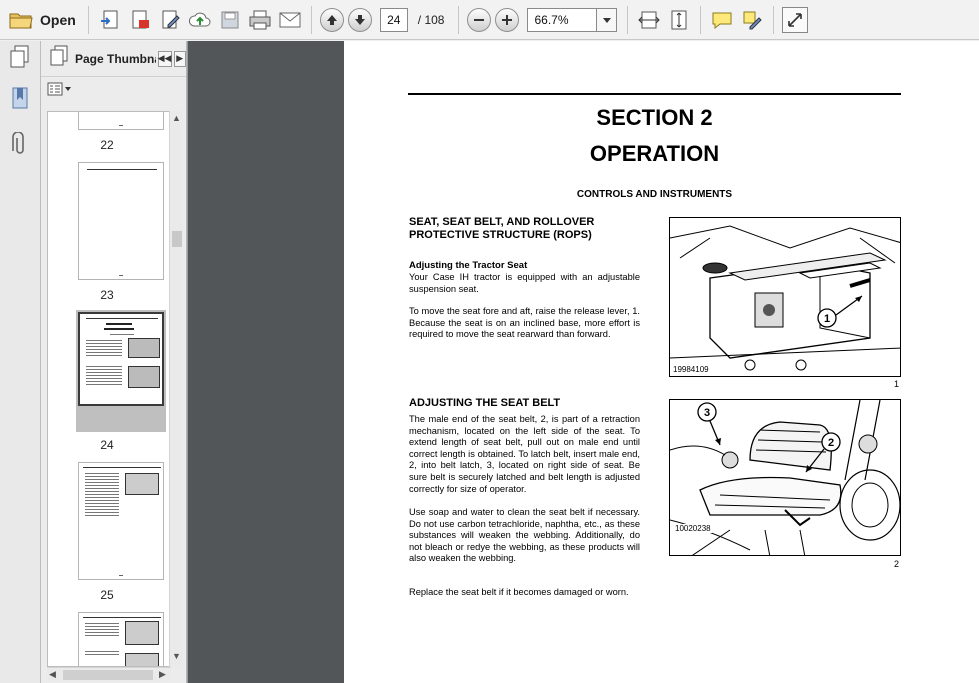 This screenshot has height=683, width=979. I want to click on page-count-label: / 108, so click(431, 19).